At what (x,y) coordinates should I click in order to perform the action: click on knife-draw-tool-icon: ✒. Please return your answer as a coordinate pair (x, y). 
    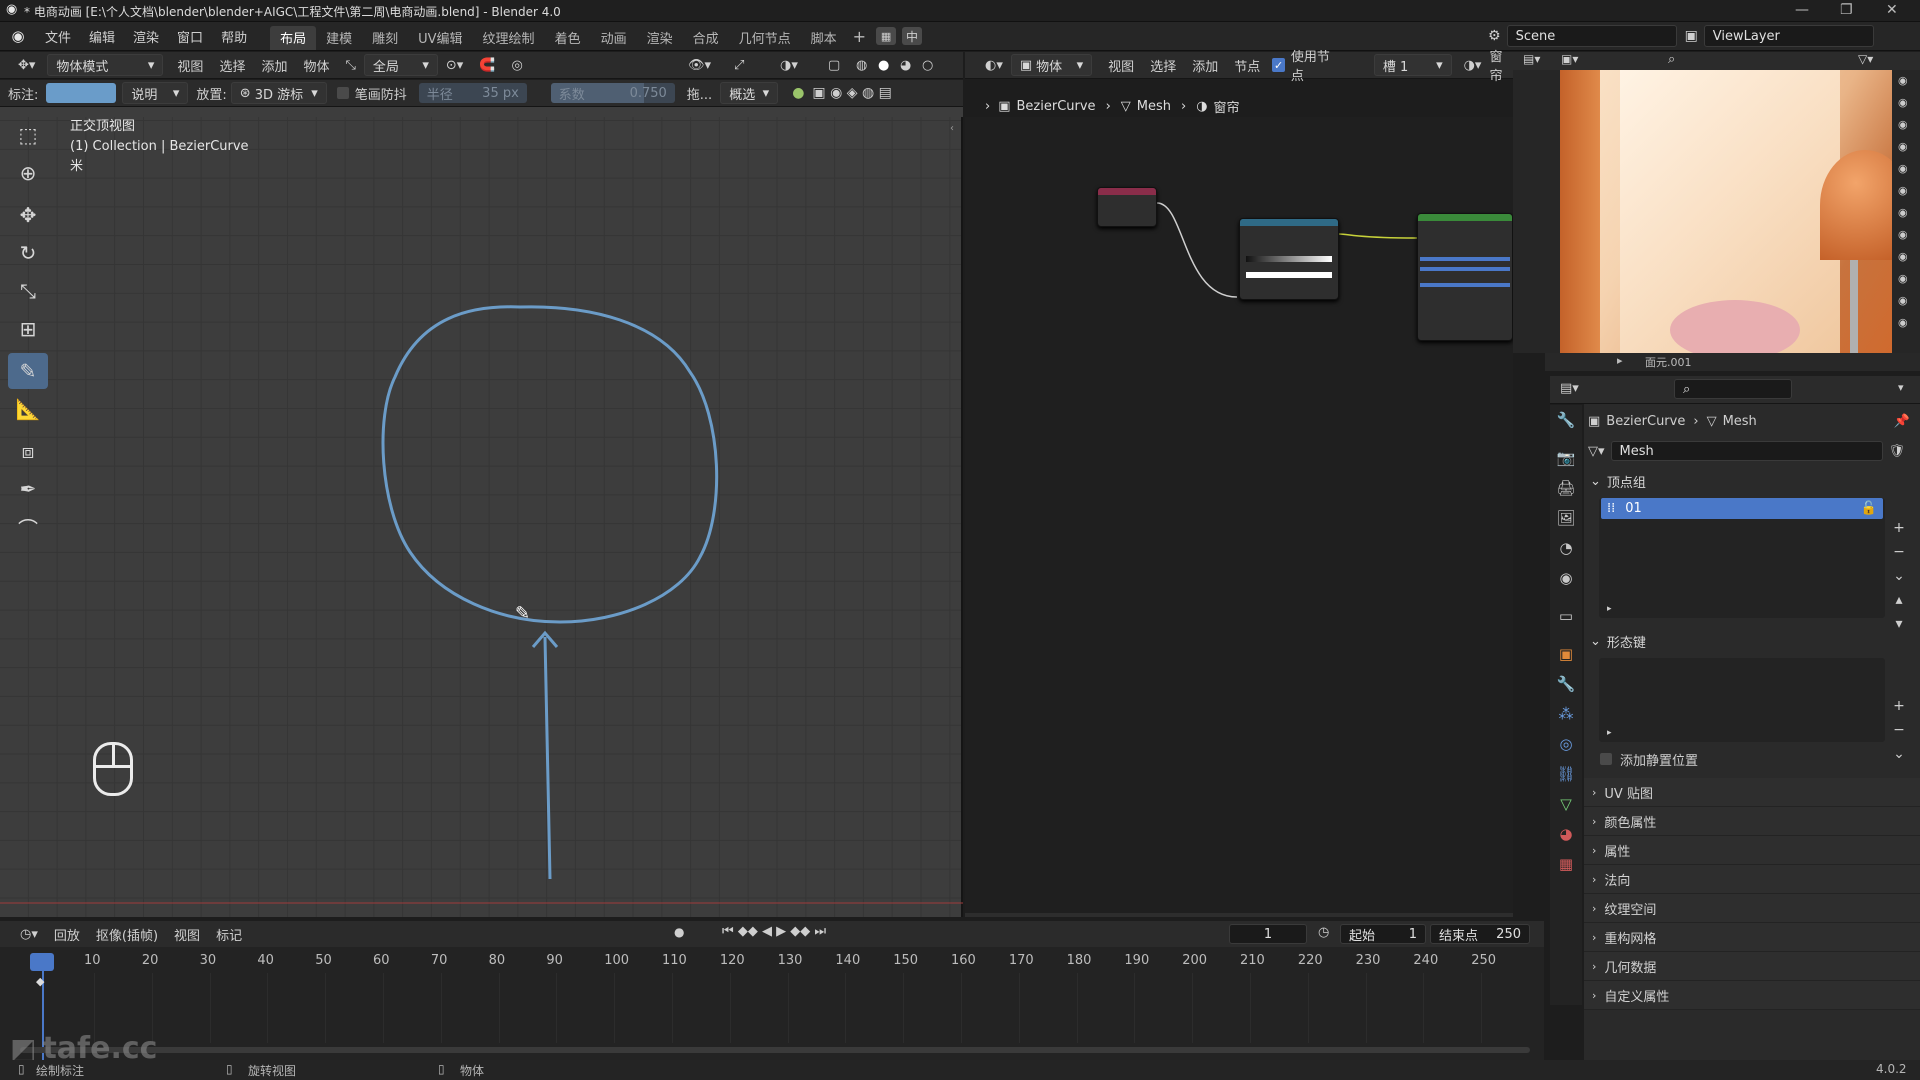
    Looking at the image, I should click on (28, 489).